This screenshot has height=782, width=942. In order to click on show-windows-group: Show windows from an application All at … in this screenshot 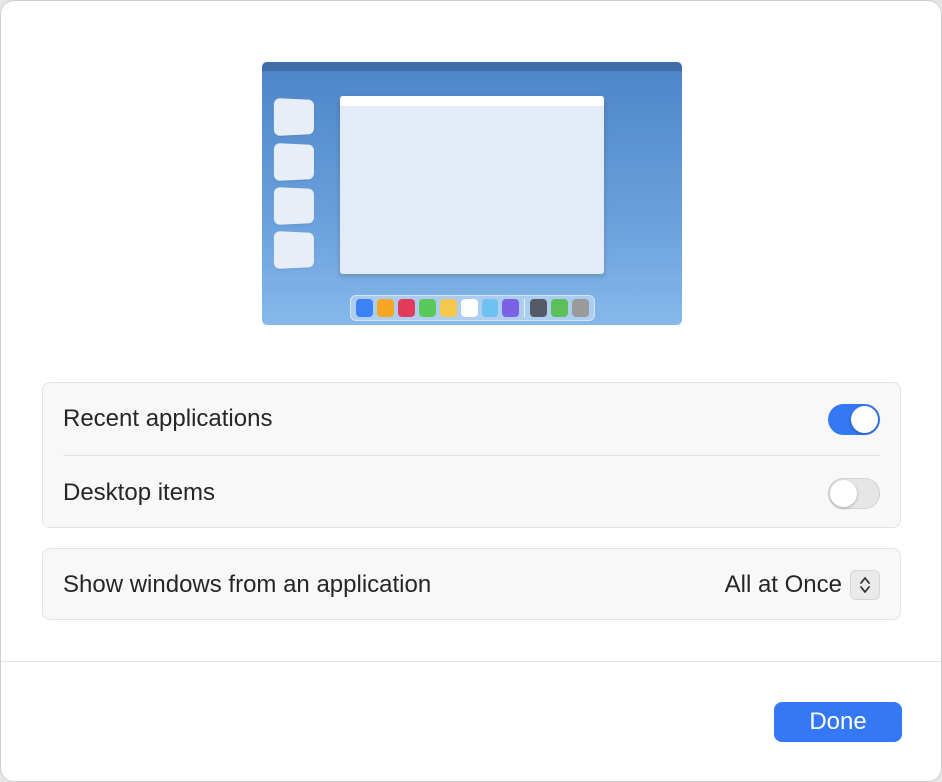, I will do `click(471, 584)`.